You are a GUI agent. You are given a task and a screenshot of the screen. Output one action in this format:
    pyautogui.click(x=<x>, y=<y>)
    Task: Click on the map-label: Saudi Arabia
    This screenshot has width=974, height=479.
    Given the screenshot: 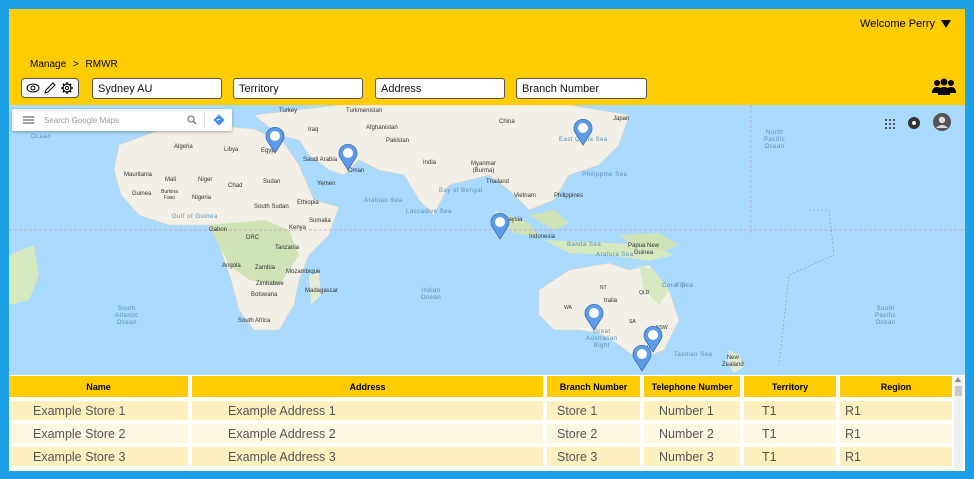 What is the action you would take?
    pyautogui.click(x=320, y=160)
    